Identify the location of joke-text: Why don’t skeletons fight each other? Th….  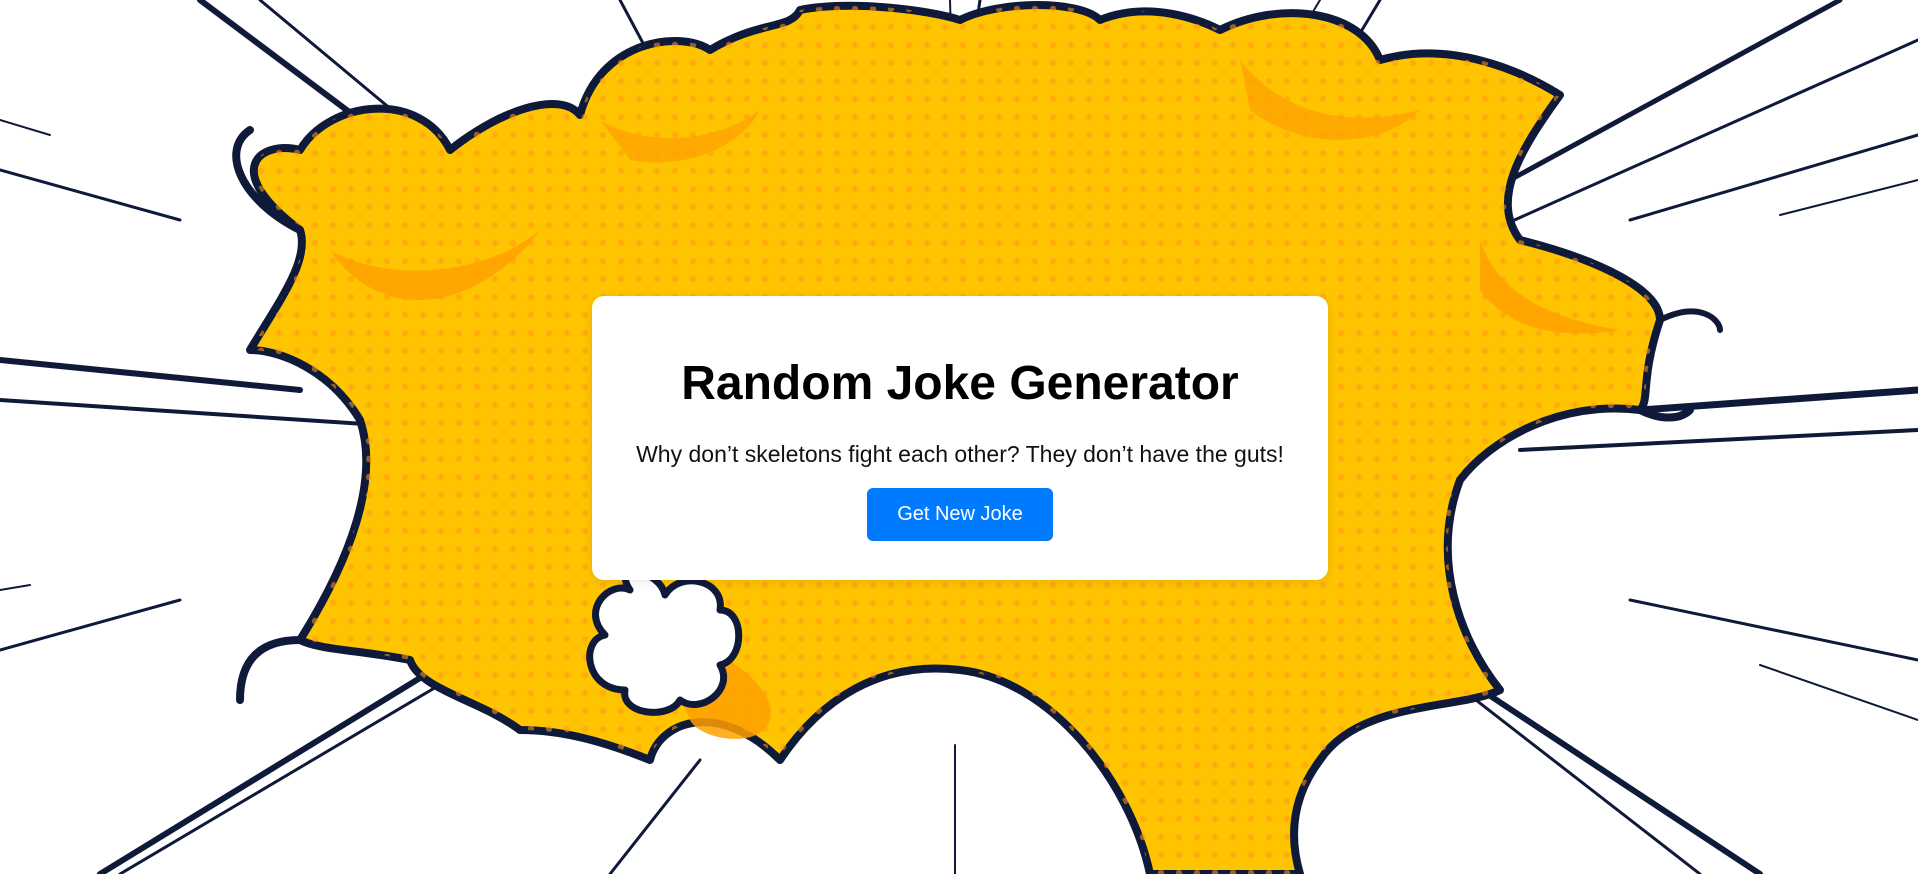
(960, 454).